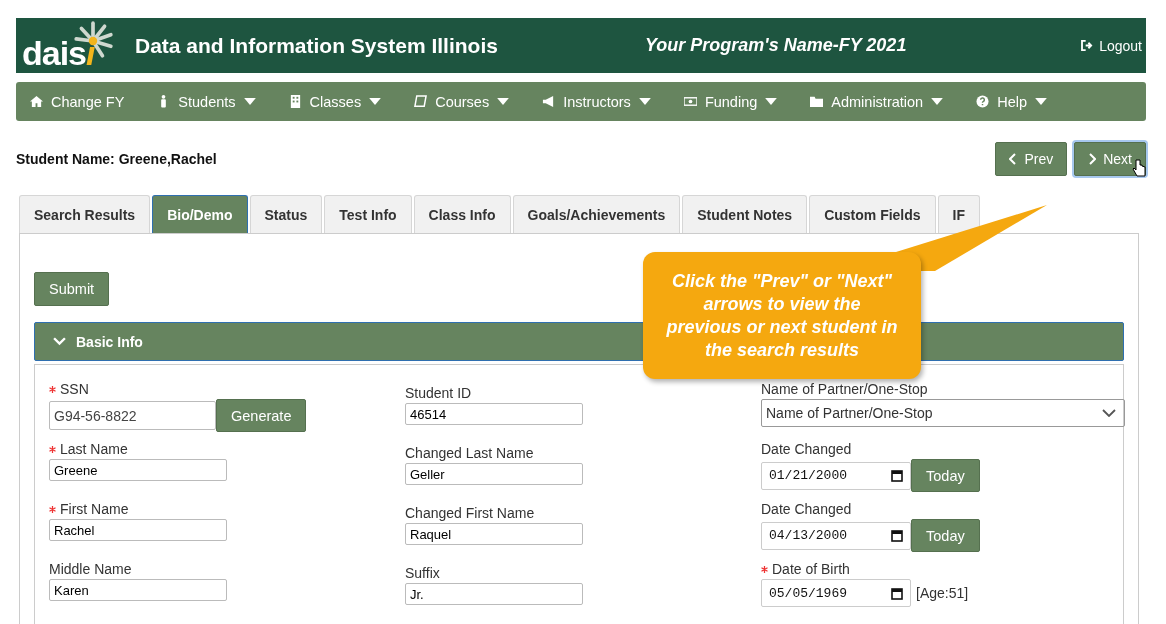 This screenshot has width=1166, height=624. What do you see at coordinates (59, 341) in the screenshot?
I see `chevron-icon` at bounding box center [59, 341].